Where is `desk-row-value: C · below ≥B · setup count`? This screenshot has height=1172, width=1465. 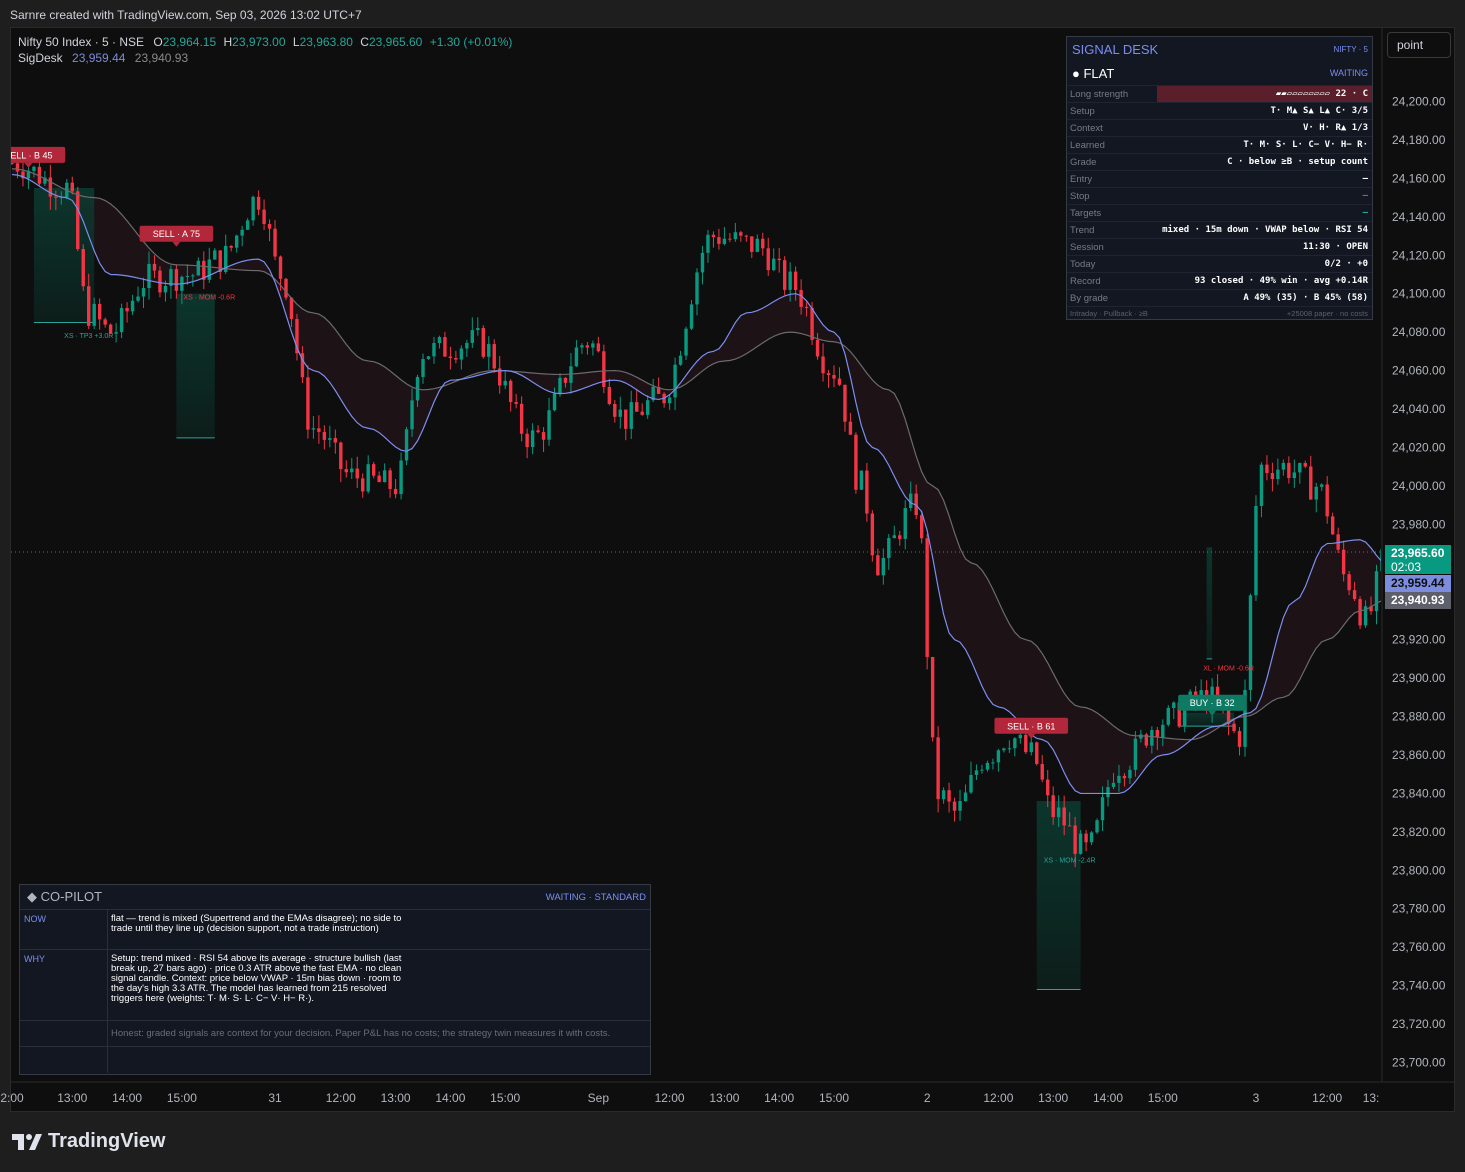
desk-row-value: C · below ≥B · setup count is located at coordinates (1297, 162).